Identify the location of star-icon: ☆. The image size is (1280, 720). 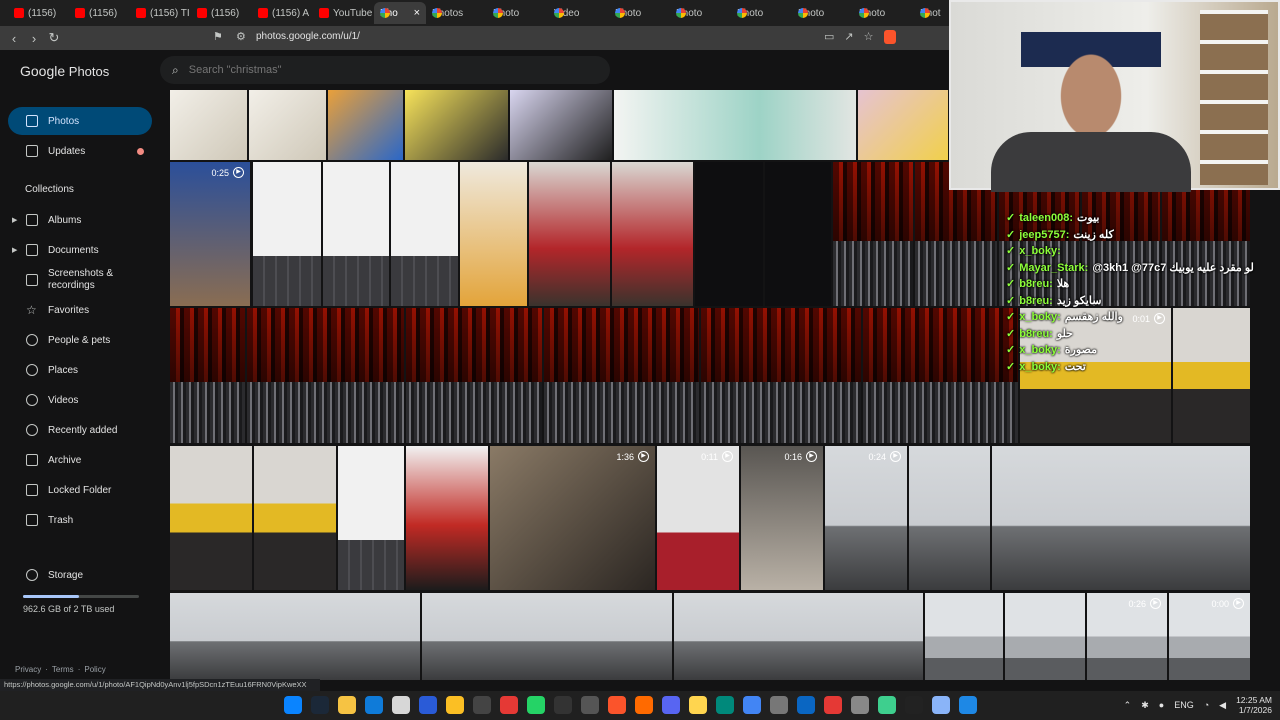
(869, 37).